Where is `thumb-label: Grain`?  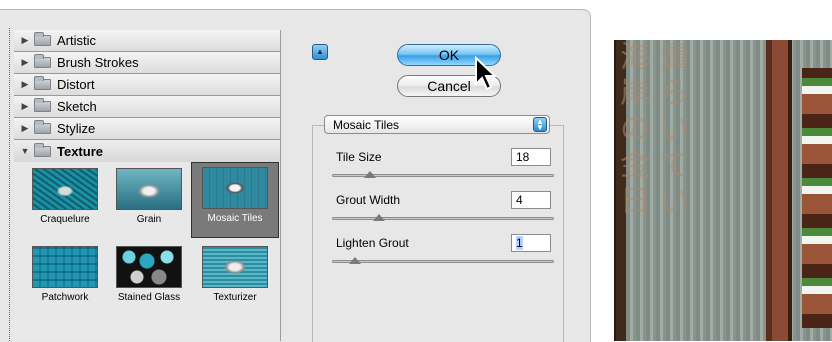 thumb-label: Grain is located at coordinates (149, 219).